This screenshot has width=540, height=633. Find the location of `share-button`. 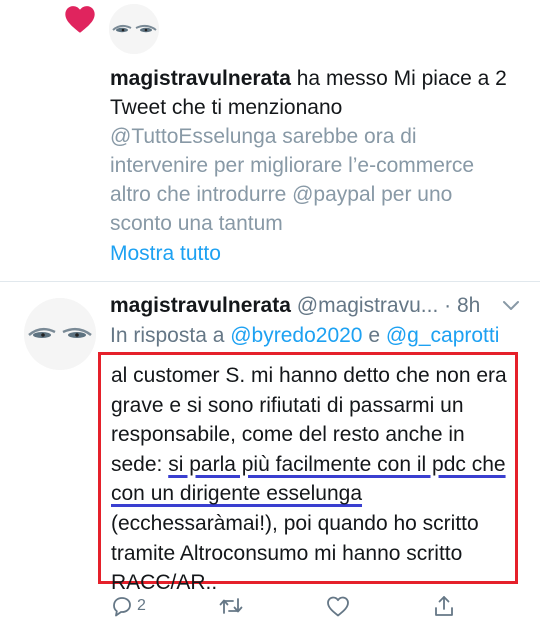

share-button is located at coordinates (444, 606).